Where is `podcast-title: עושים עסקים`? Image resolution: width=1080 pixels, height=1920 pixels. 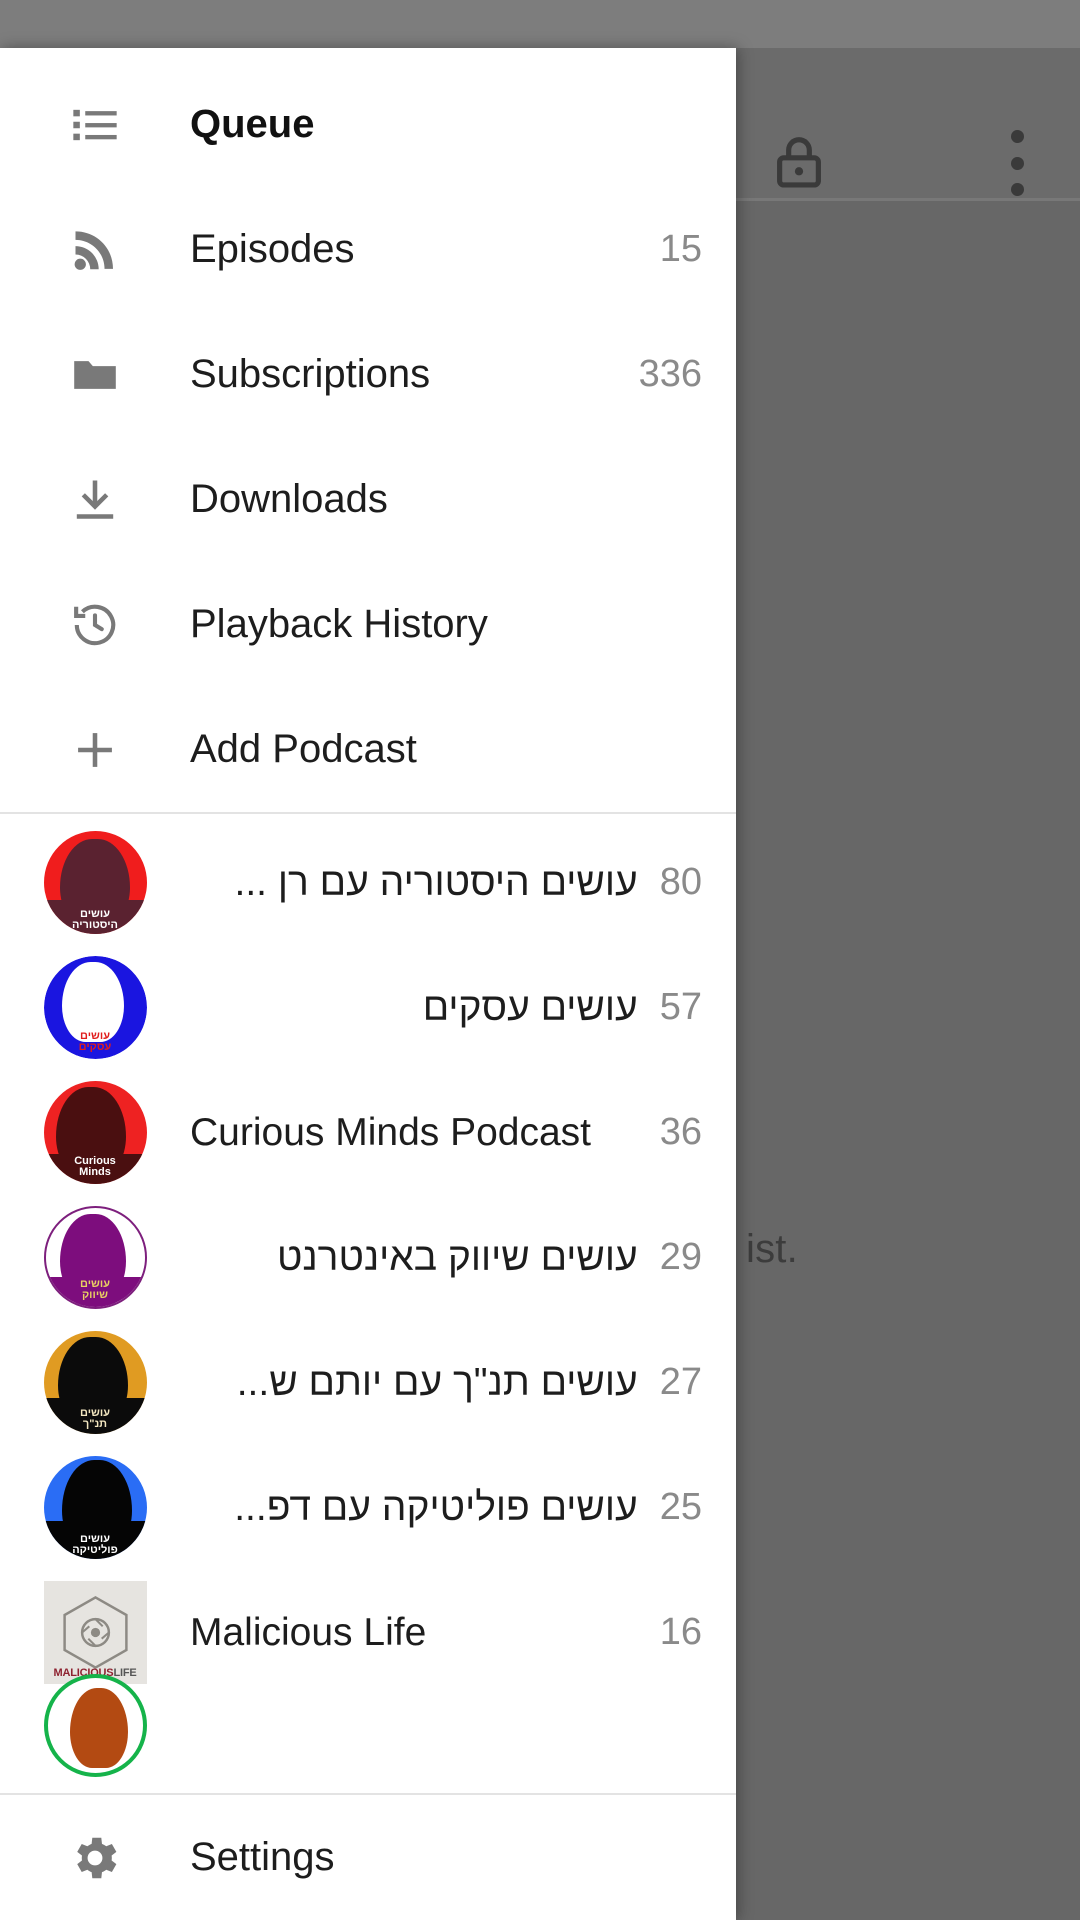
podcast-title: עושים עסקים is located at coordinates (530, 1007).